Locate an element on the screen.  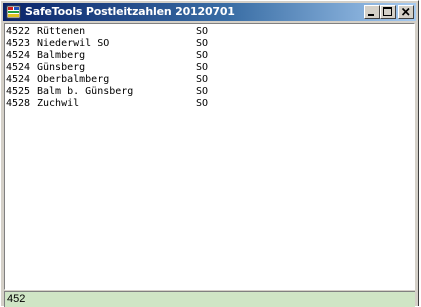
close-button is located at coordinates (406, 12).